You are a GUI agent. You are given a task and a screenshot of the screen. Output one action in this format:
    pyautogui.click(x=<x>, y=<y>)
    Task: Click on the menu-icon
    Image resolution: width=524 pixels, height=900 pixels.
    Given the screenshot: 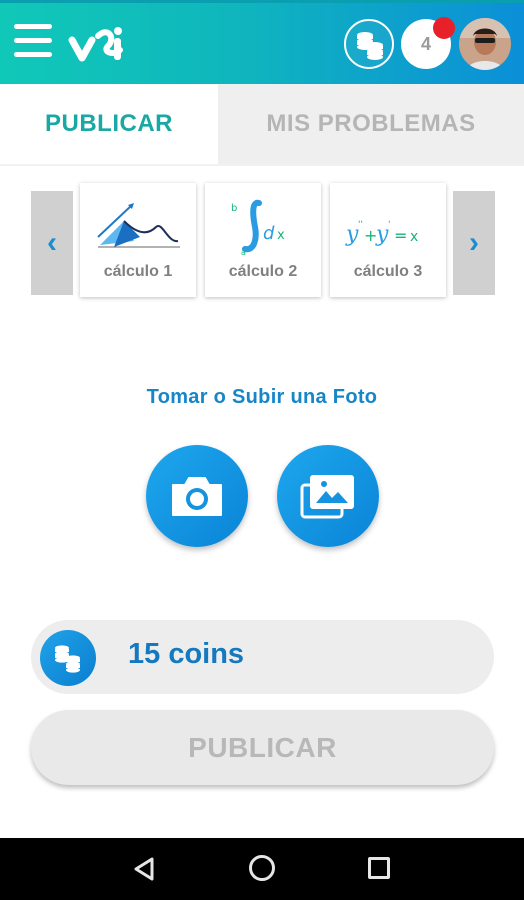 What is the action you would take?
    pyautogui.click(x=34, y=41)
    